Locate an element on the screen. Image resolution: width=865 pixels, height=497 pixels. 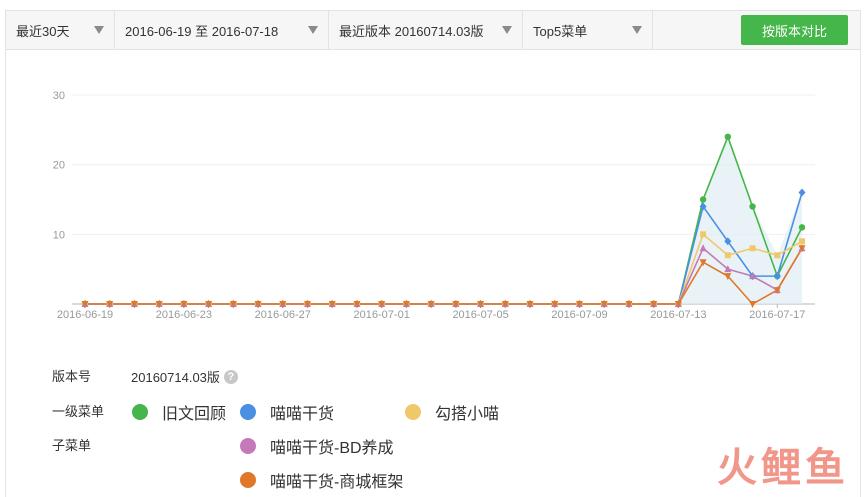
x-tick-label: 2016-06-19 is located at coordinates (85, 315).